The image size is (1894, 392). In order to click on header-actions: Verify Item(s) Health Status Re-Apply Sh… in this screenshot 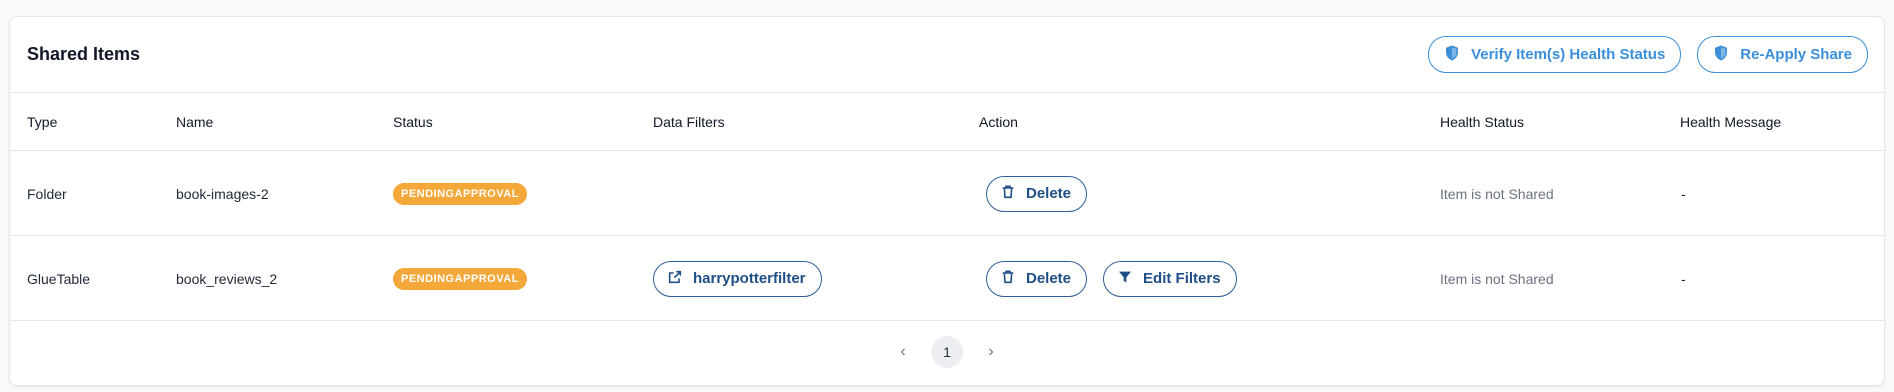, I will do `click(1648, 54)`.